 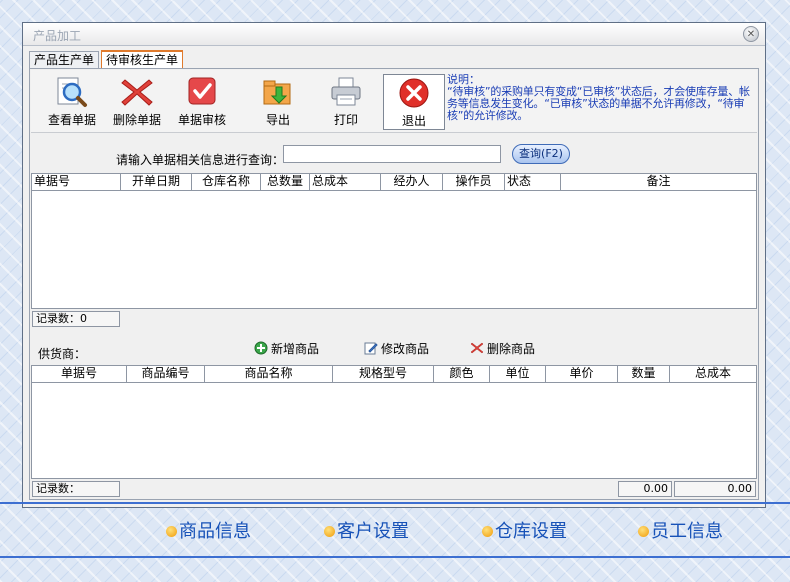 What do you see at coordinates (62, 354) in the screenshot?
I see `supplier-label: 供货商：` at bounding box center [62, 354].